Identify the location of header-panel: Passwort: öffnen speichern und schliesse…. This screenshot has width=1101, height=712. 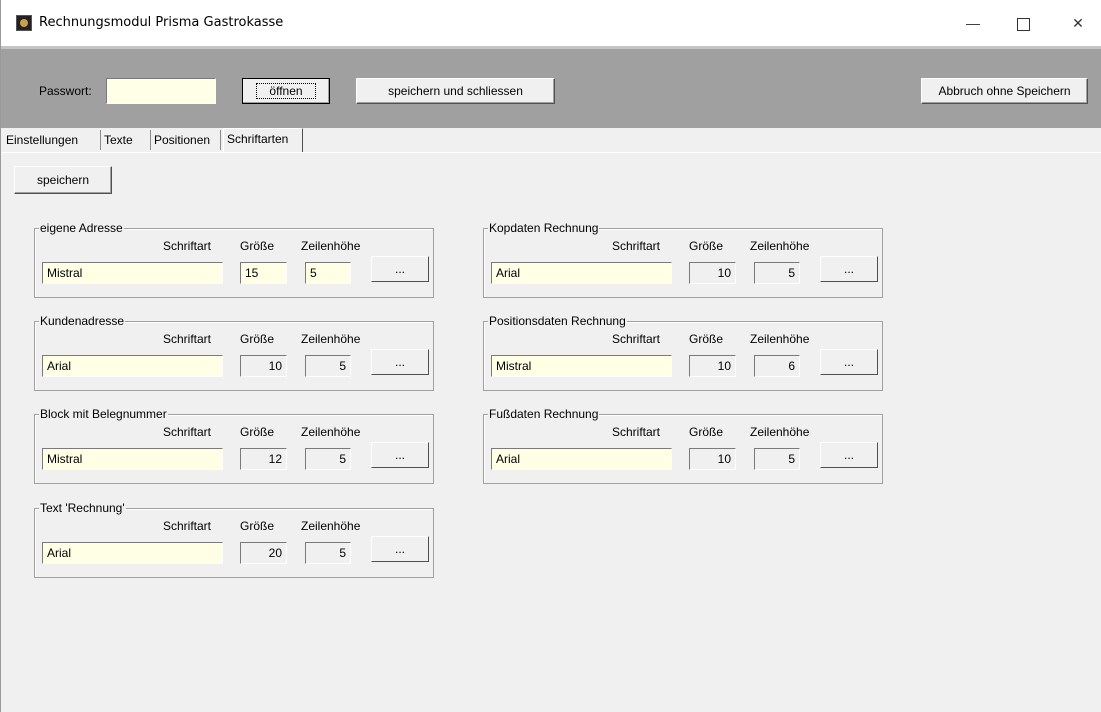
(551, 87).